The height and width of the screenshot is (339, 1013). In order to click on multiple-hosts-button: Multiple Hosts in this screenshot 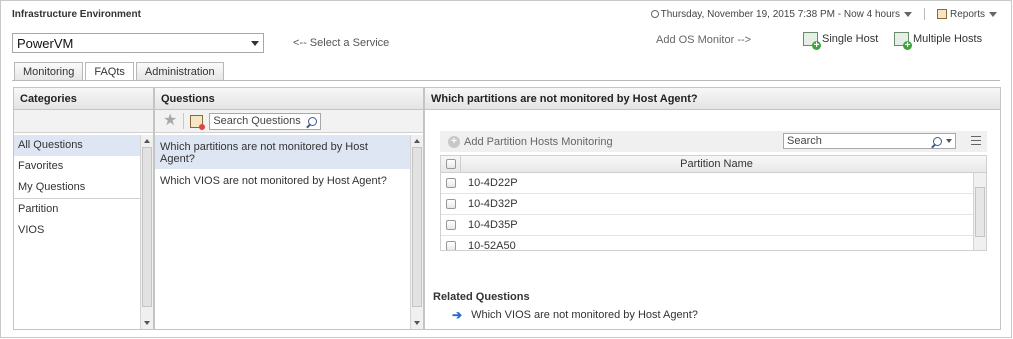, I will do `click(938, 41)`.